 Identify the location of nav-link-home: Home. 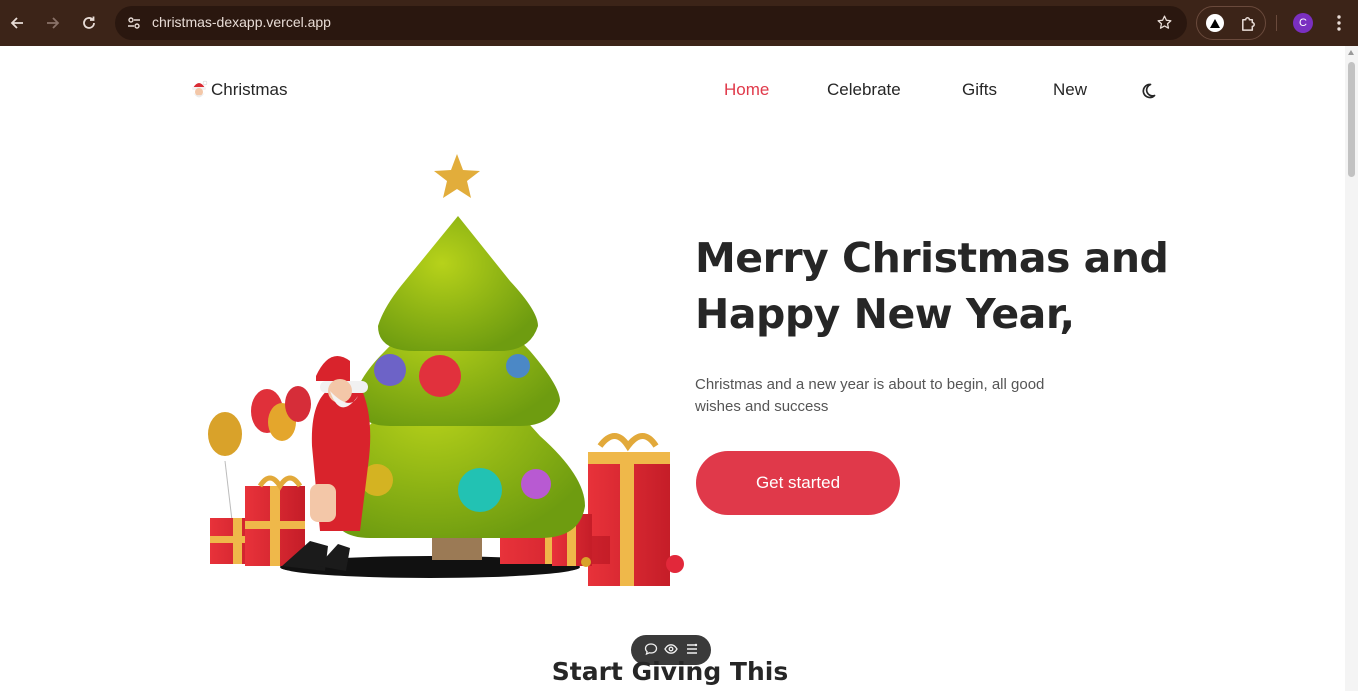
(746, 90).